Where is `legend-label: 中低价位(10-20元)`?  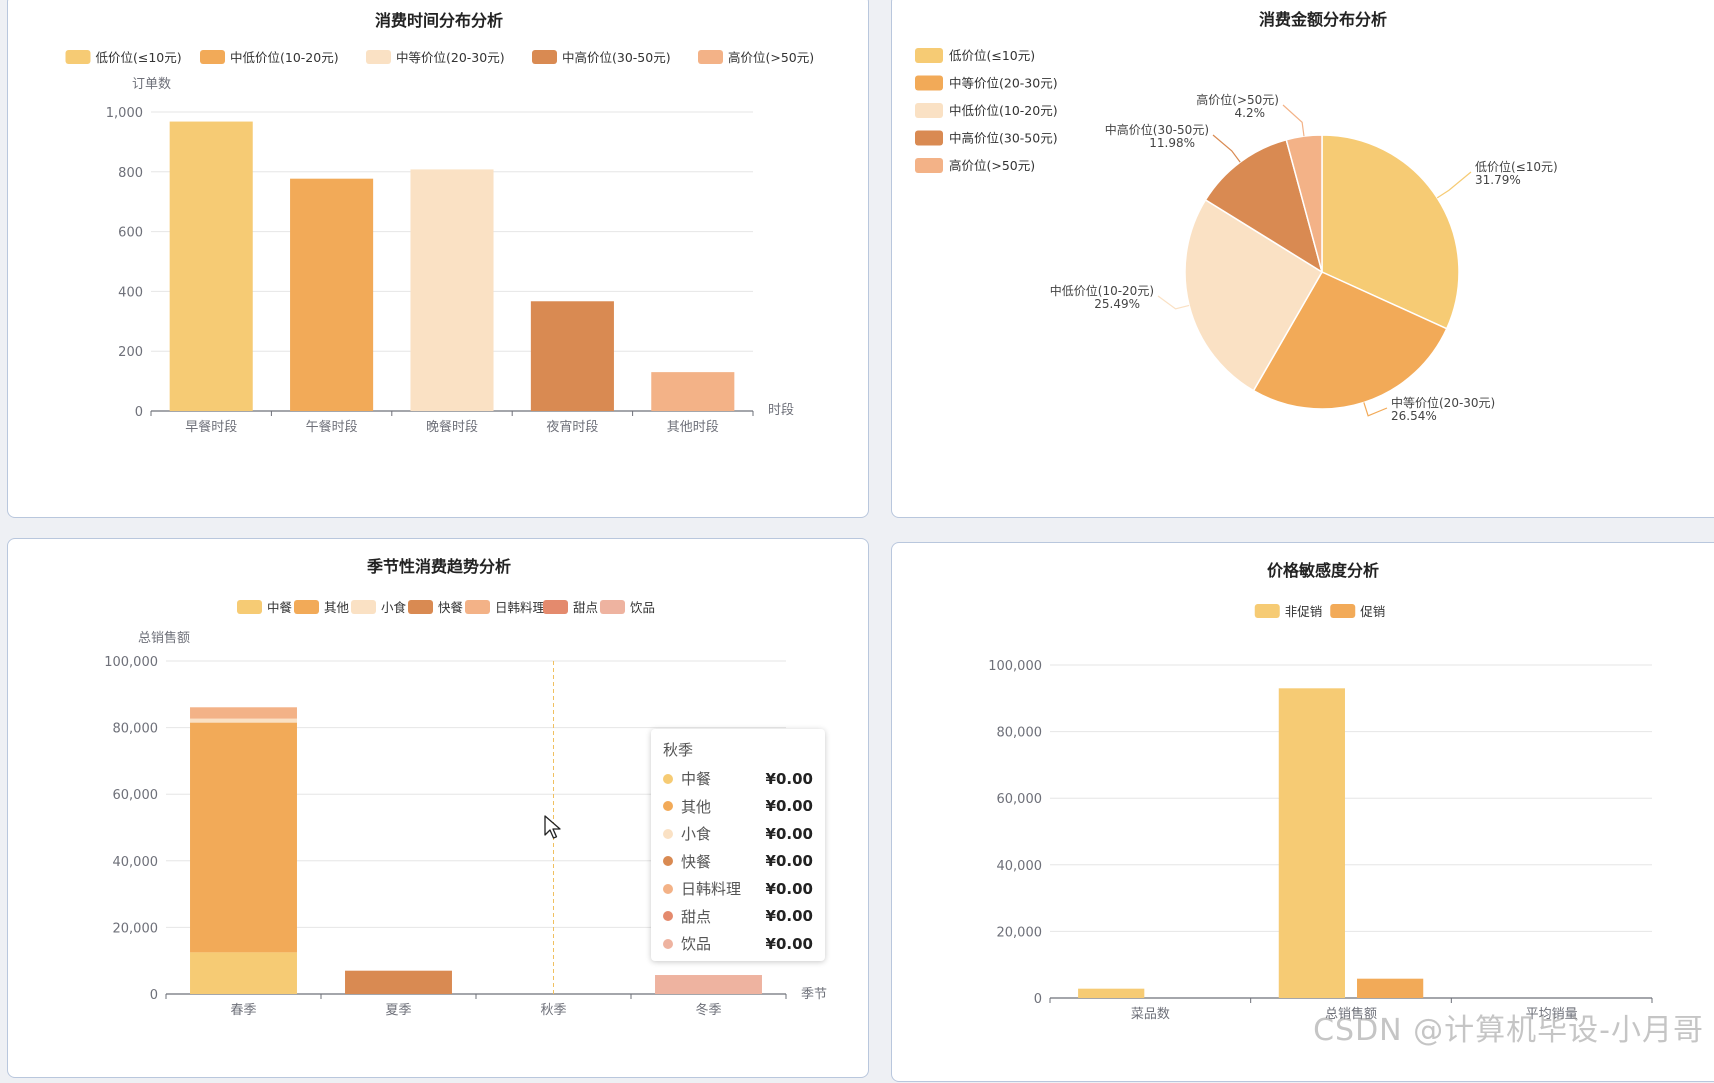
legend-label: 中低价位(10-20元) is located at coordinates (1003, 110).